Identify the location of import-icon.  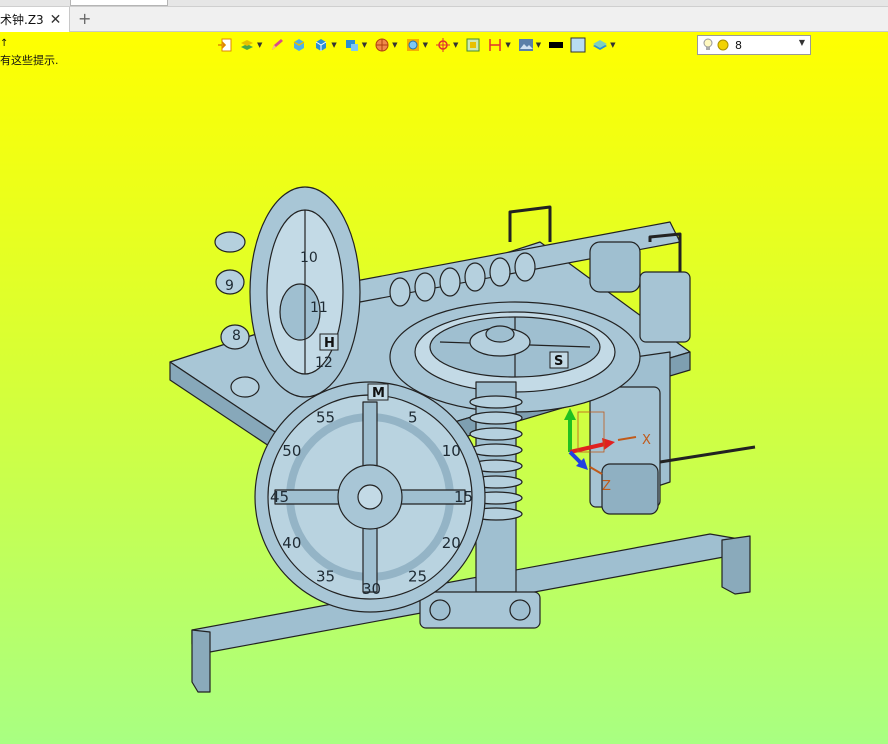
(225, 45).